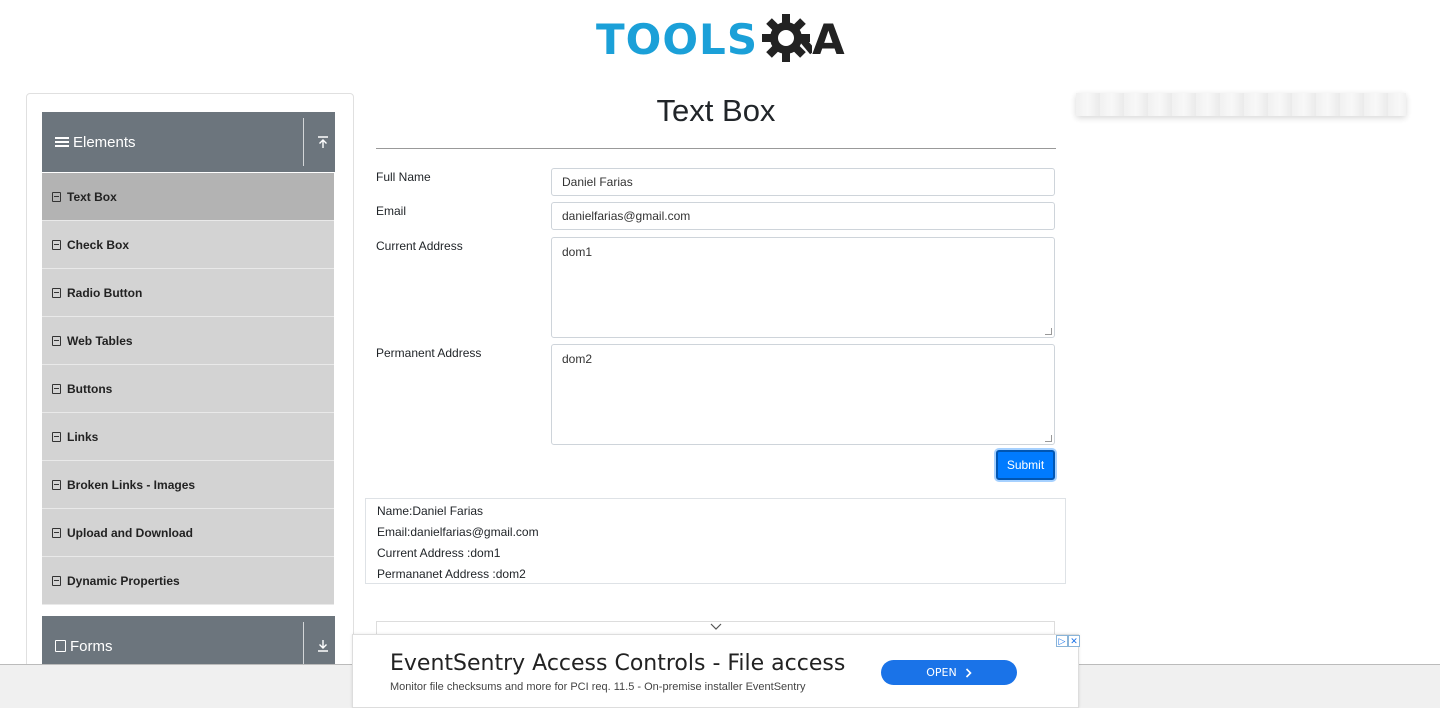 The height and width of the screenshot is (708, 1440). I want to click on sidebar-item-label: Dynamic Properties, so click(123, 580).